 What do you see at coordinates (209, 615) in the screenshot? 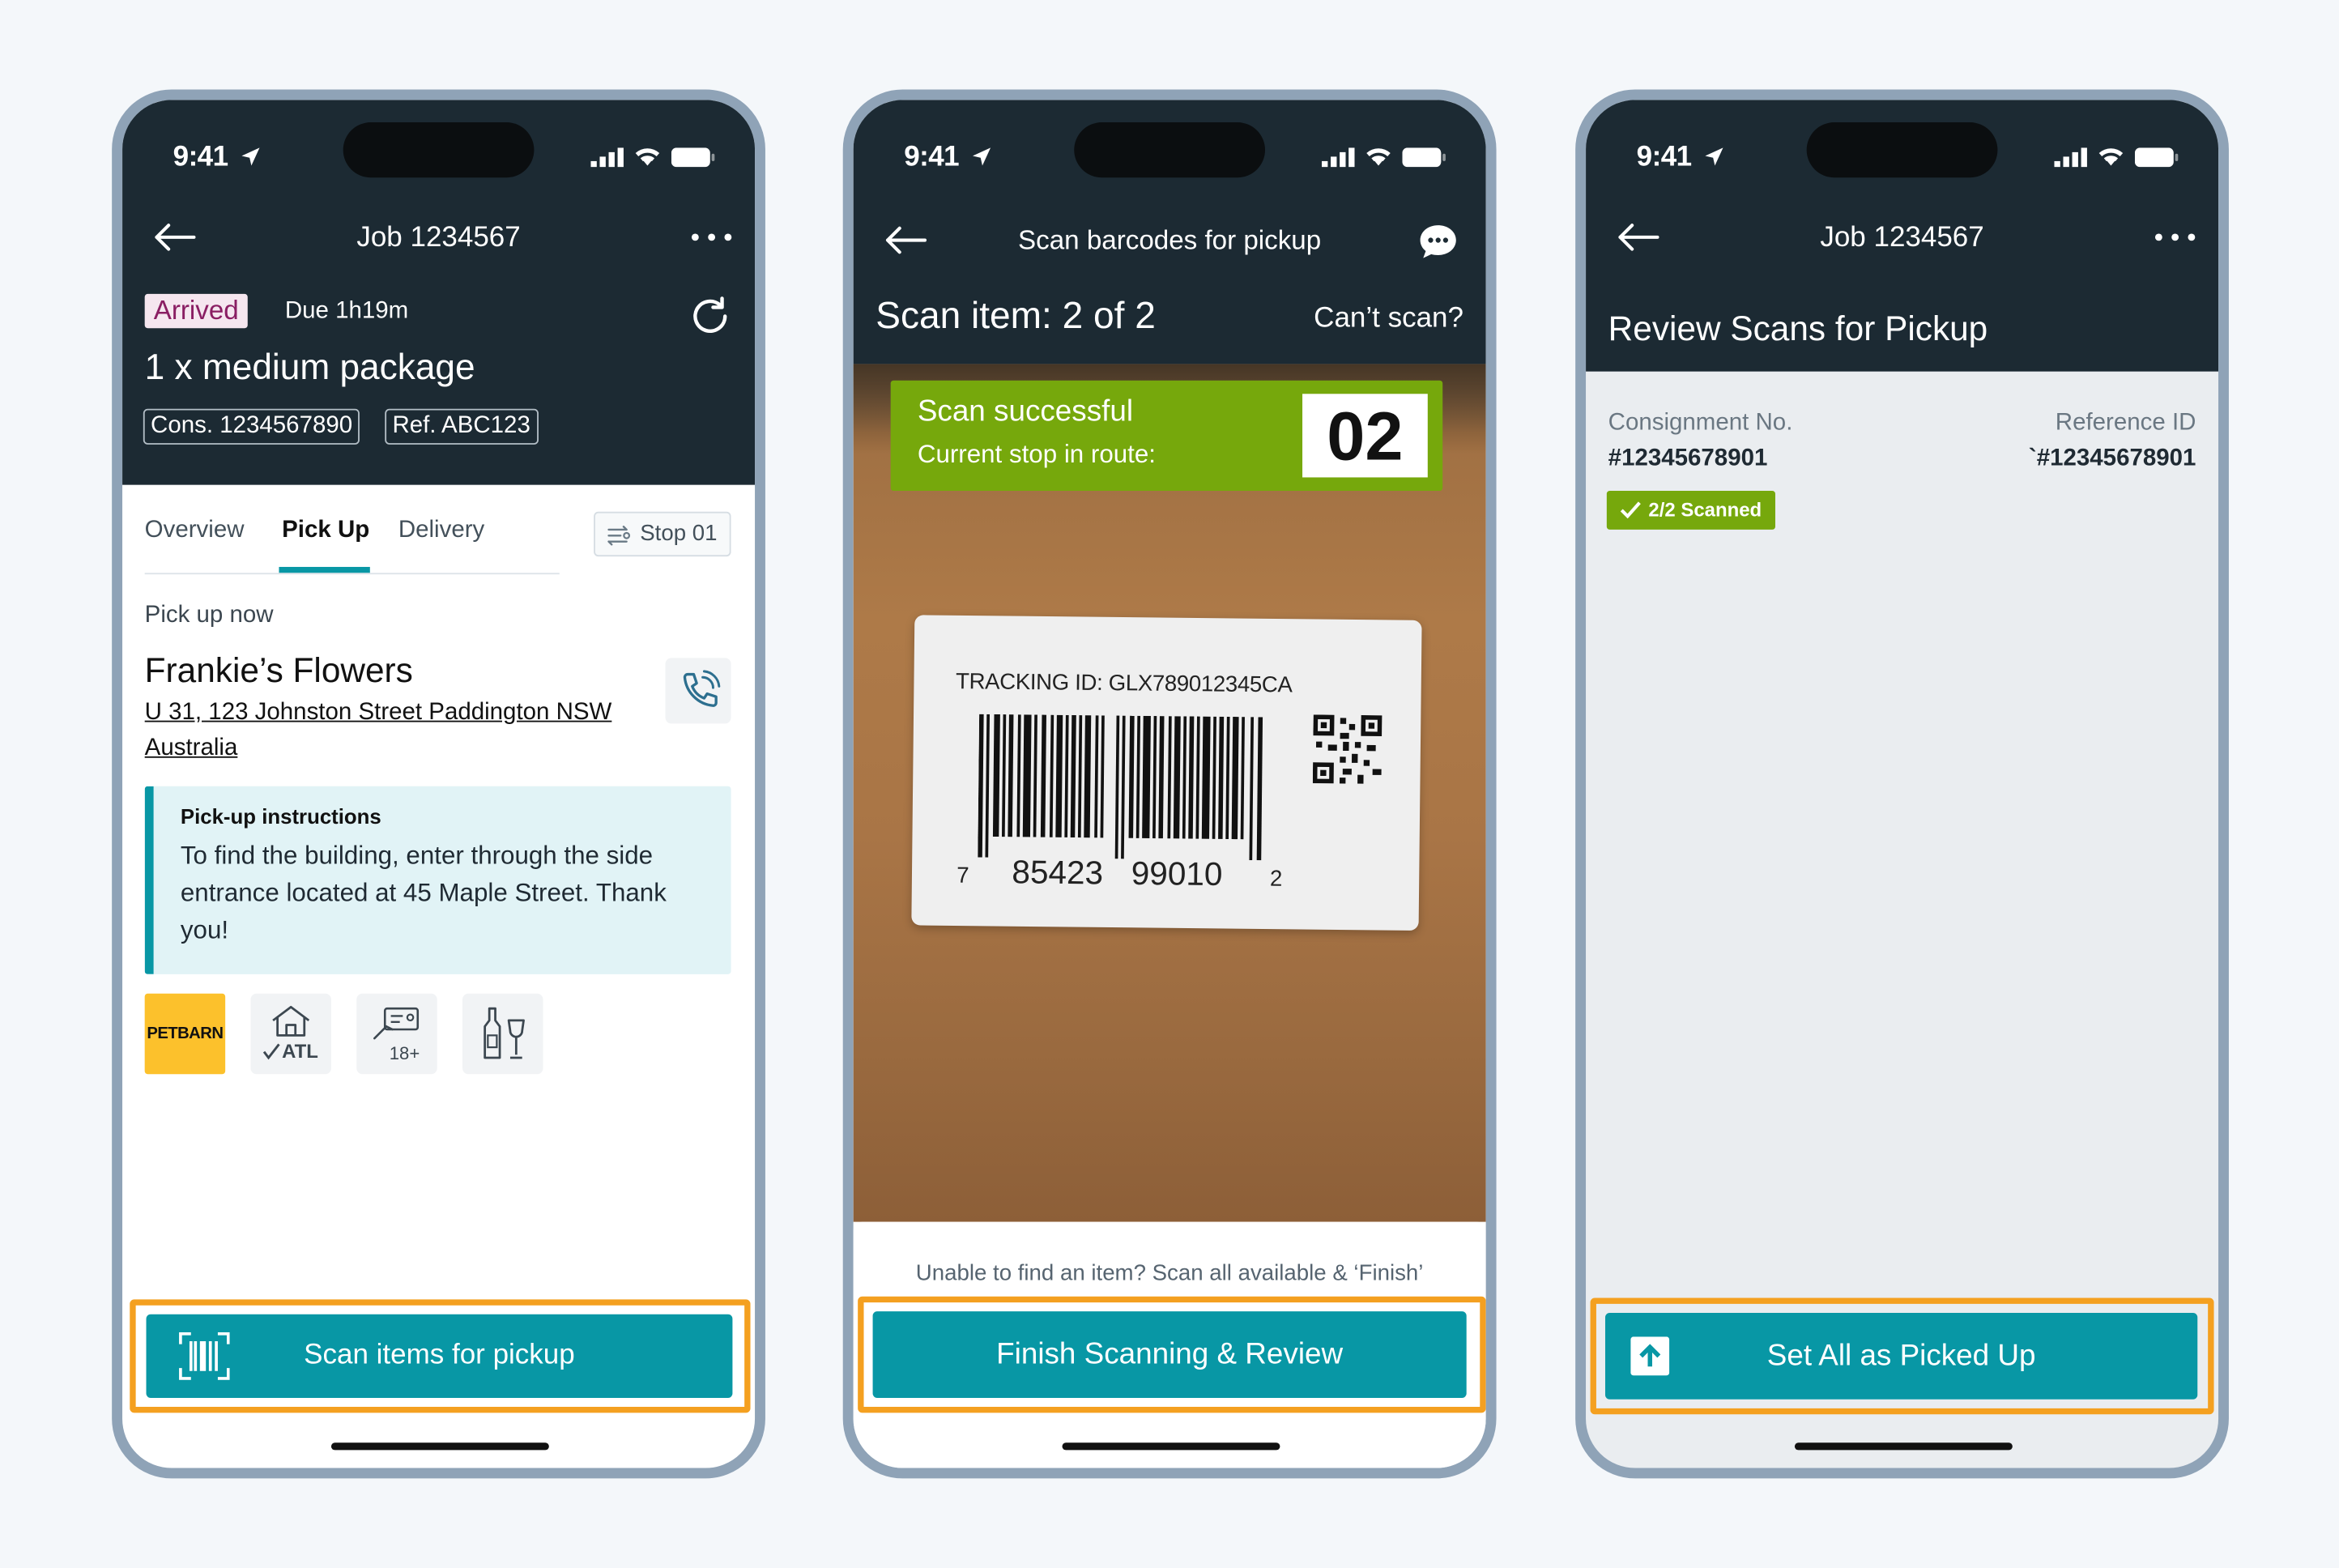
I see `section-label: Pick up now` at bounding box center [209, 615].